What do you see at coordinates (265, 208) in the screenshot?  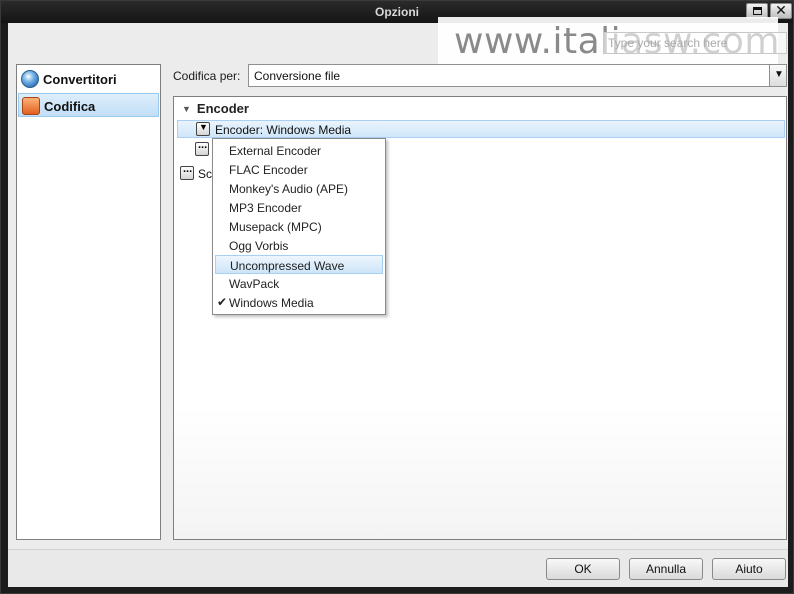 I see `menu-item-label: MP3 Encoder` at bounding box center [265, 208].